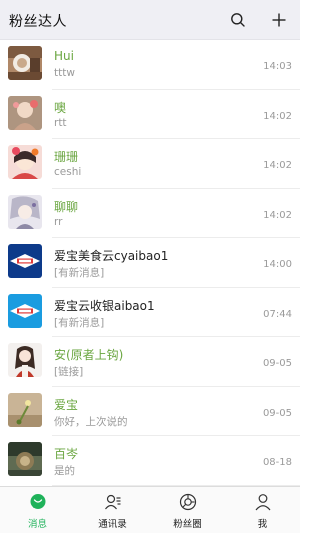 This screenshot has width=320, height=533. Describe the element at coordinates (277, 264) in the screenshot. I see `conversation-time: 14:00` at that location.